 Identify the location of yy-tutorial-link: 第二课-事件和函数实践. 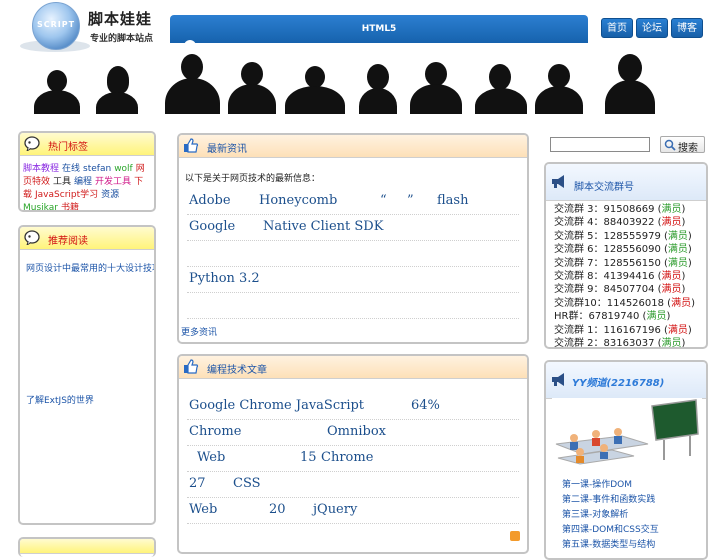
(608, 498).